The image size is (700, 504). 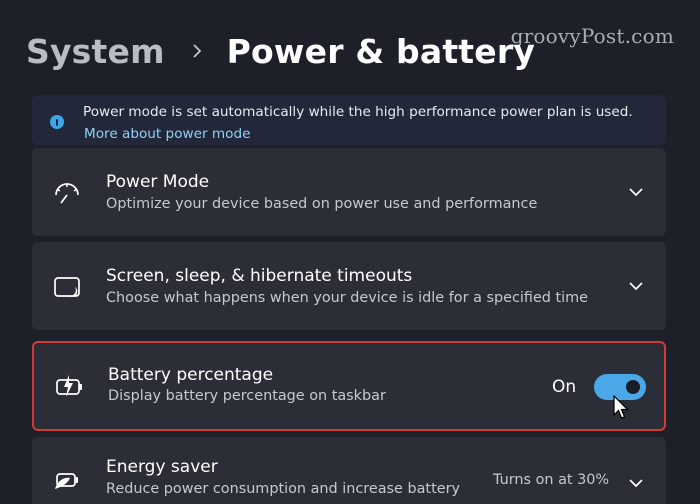 What do you see at coordinates (158, 182) in the screenshot?
I see `power-mode-title: Power Mode` at bounding box center [158, 182].